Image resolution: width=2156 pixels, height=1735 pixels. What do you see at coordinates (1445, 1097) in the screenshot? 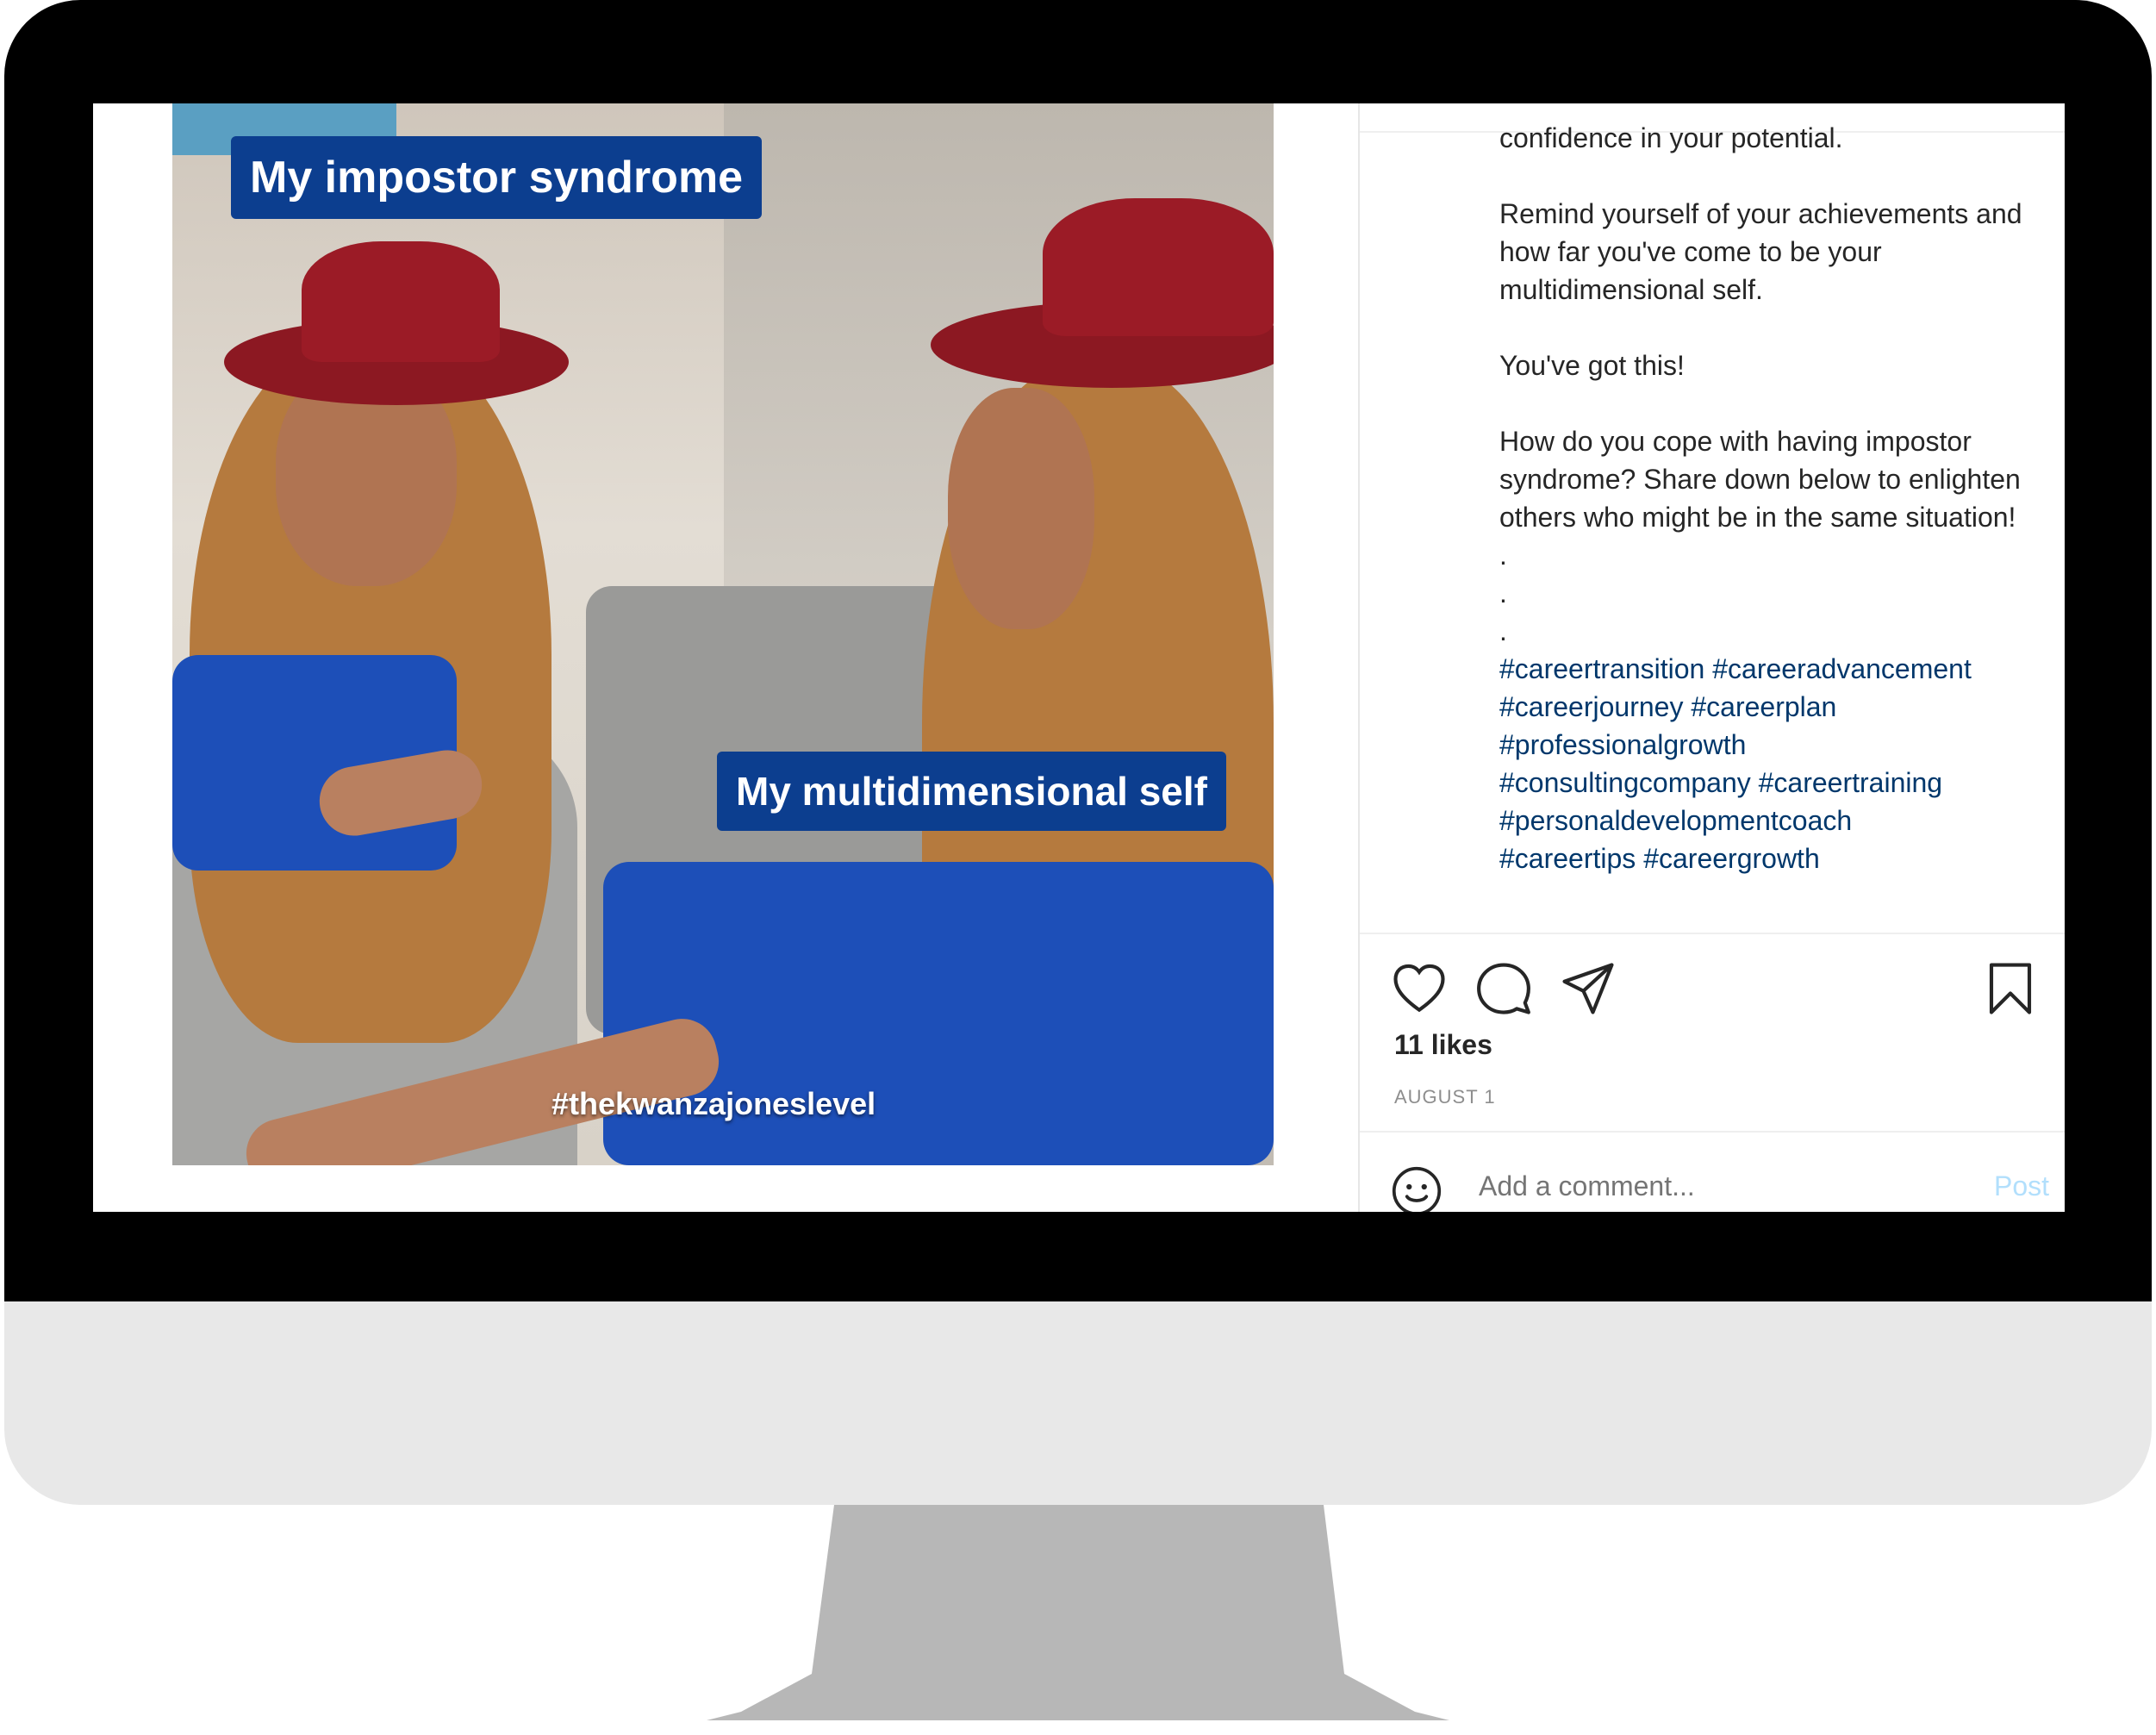
I see `post-date: AUGUST 1` at bounding box center [1445, 1097].